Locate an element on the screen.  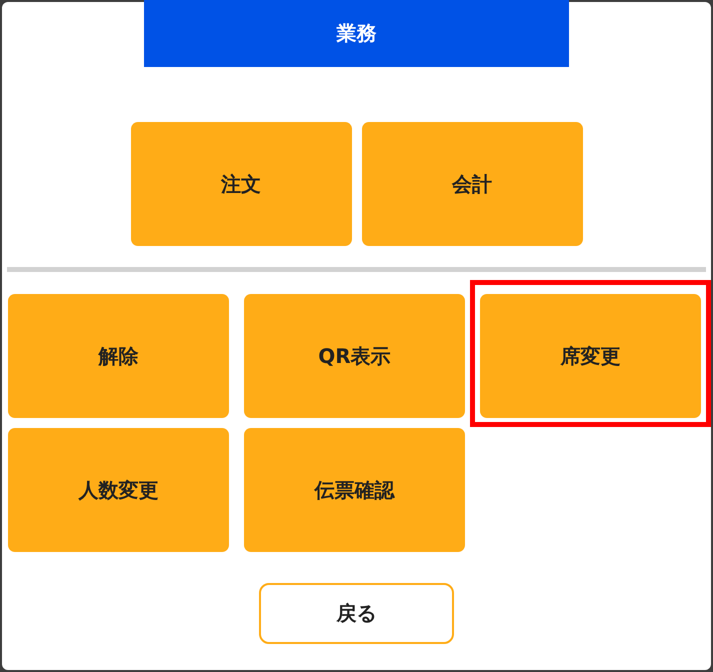
action-button: 人数変更 is located at coordinates (118, 490).